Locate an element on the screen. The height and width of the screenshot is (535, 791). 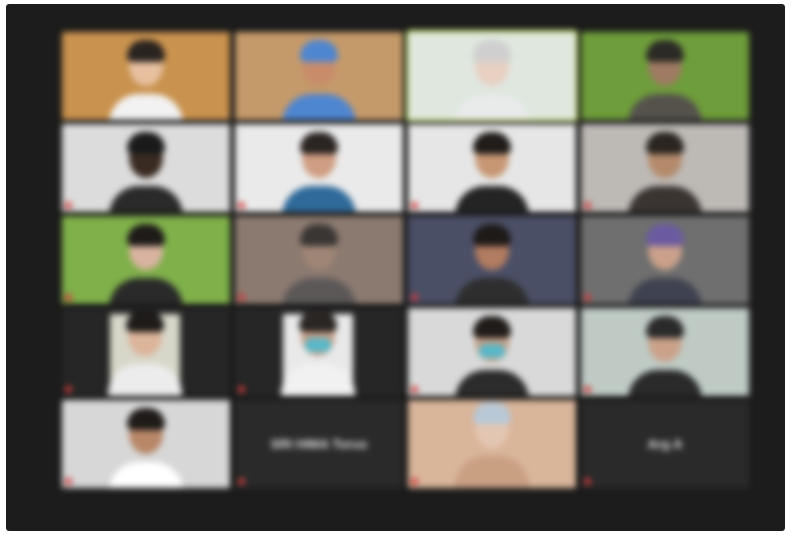
participant-name: SRI HIMA Torus is located at coordinates (319, 444).